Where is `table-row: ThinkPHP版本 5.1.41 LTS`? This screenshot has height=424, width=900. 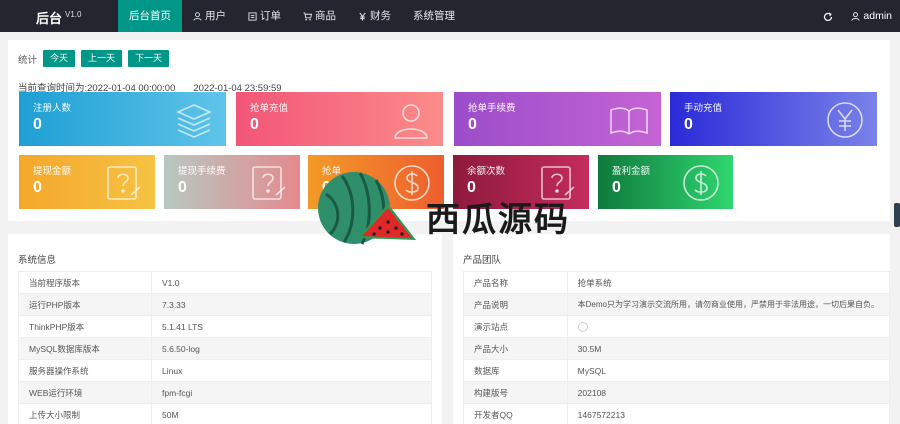
table-row: ThinkPHP版本 5.1.41 LTS is located at coordinates (225, 326).